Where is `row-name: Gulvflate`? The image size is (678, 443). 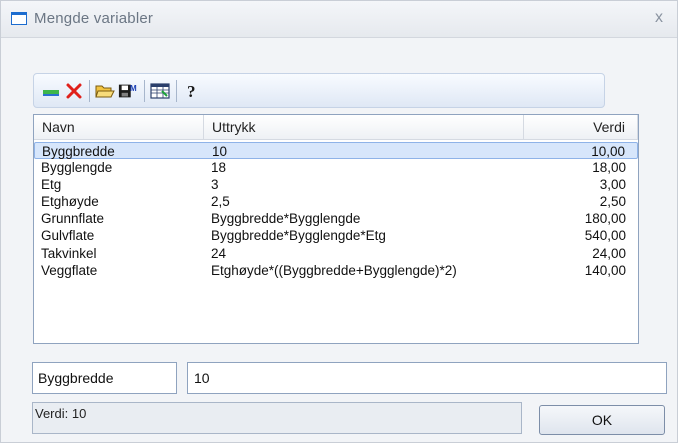
row-name: Gulvflate is located at coordinates (68, 236).